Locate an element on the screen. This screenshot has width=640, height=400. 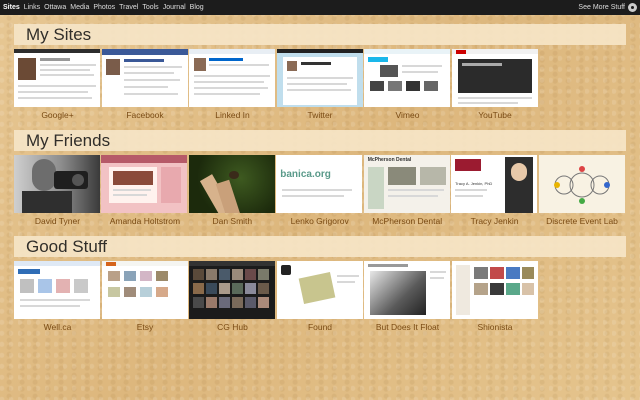
thumbnail-cg-hub is located at coordinates (232, 290).